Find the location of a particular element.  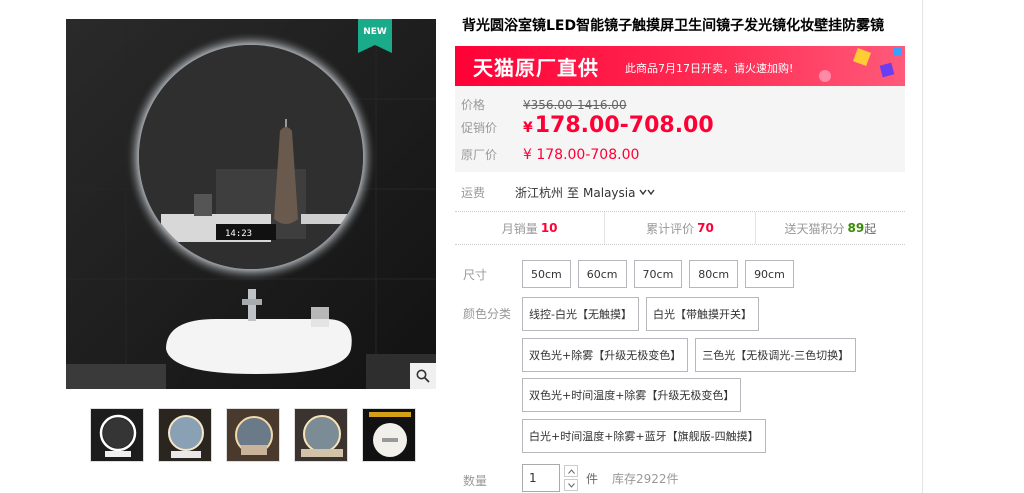

promo-price: ¥178.00-708.00 is located at coordinates (618, 125).